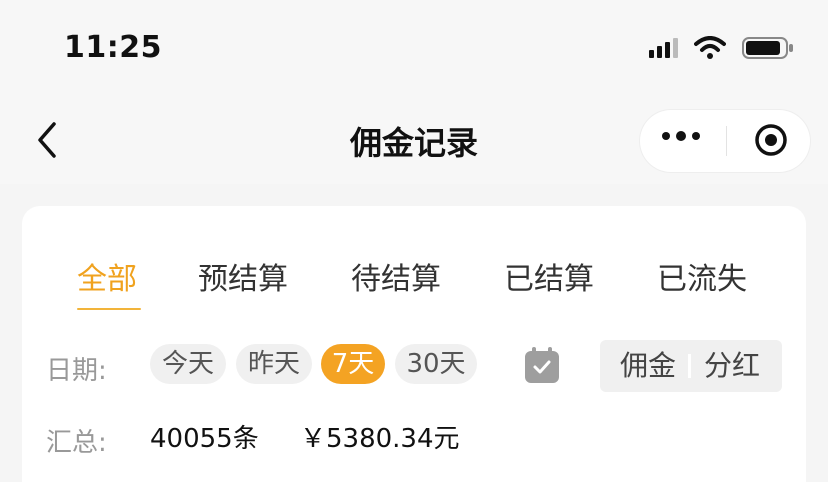 The image size is (828, 482). I want to click on toggle-separator, so click(689, 366).